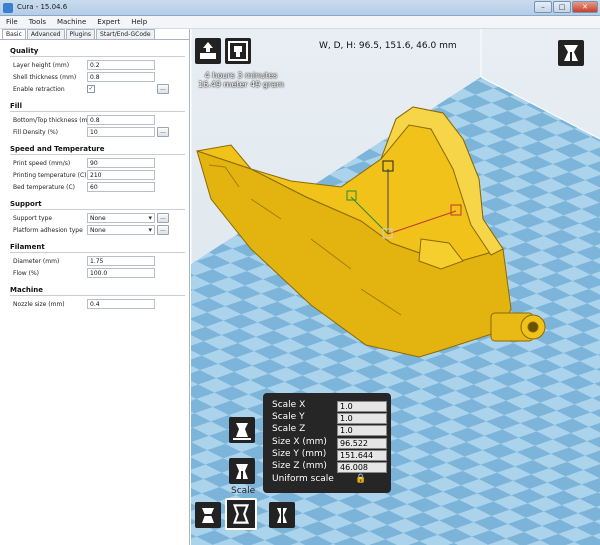 This screenshot has height=545, width=600. Describe the element at coordinates (121, 175) in the screenshot. I see `printing-temperature-input: 210` at that location.